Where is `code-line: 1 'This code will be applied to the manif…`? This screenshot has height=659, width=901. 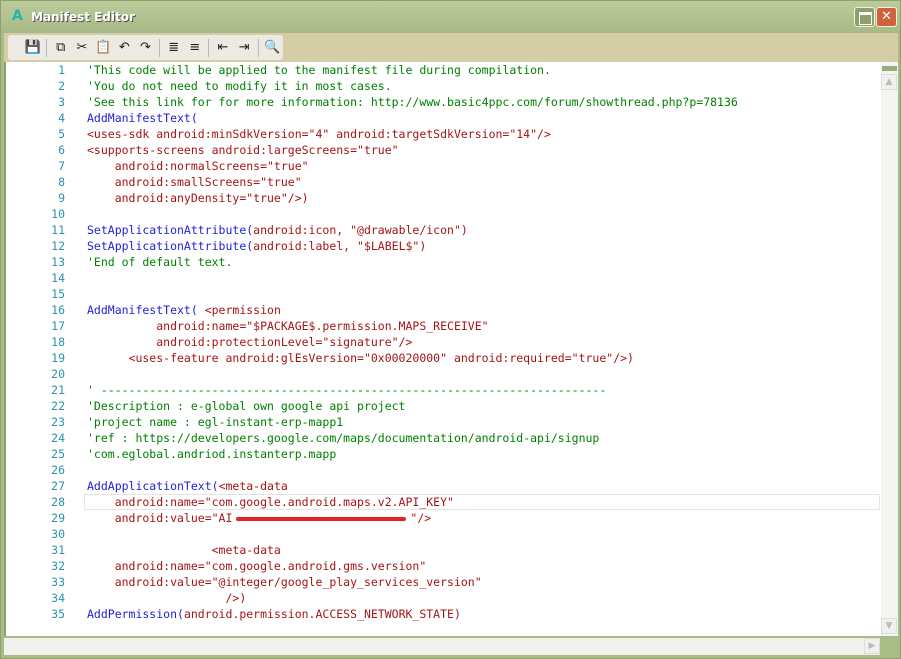
code-line: 1 'This code will be applied to the manif… is located at coordinates (442, 70).